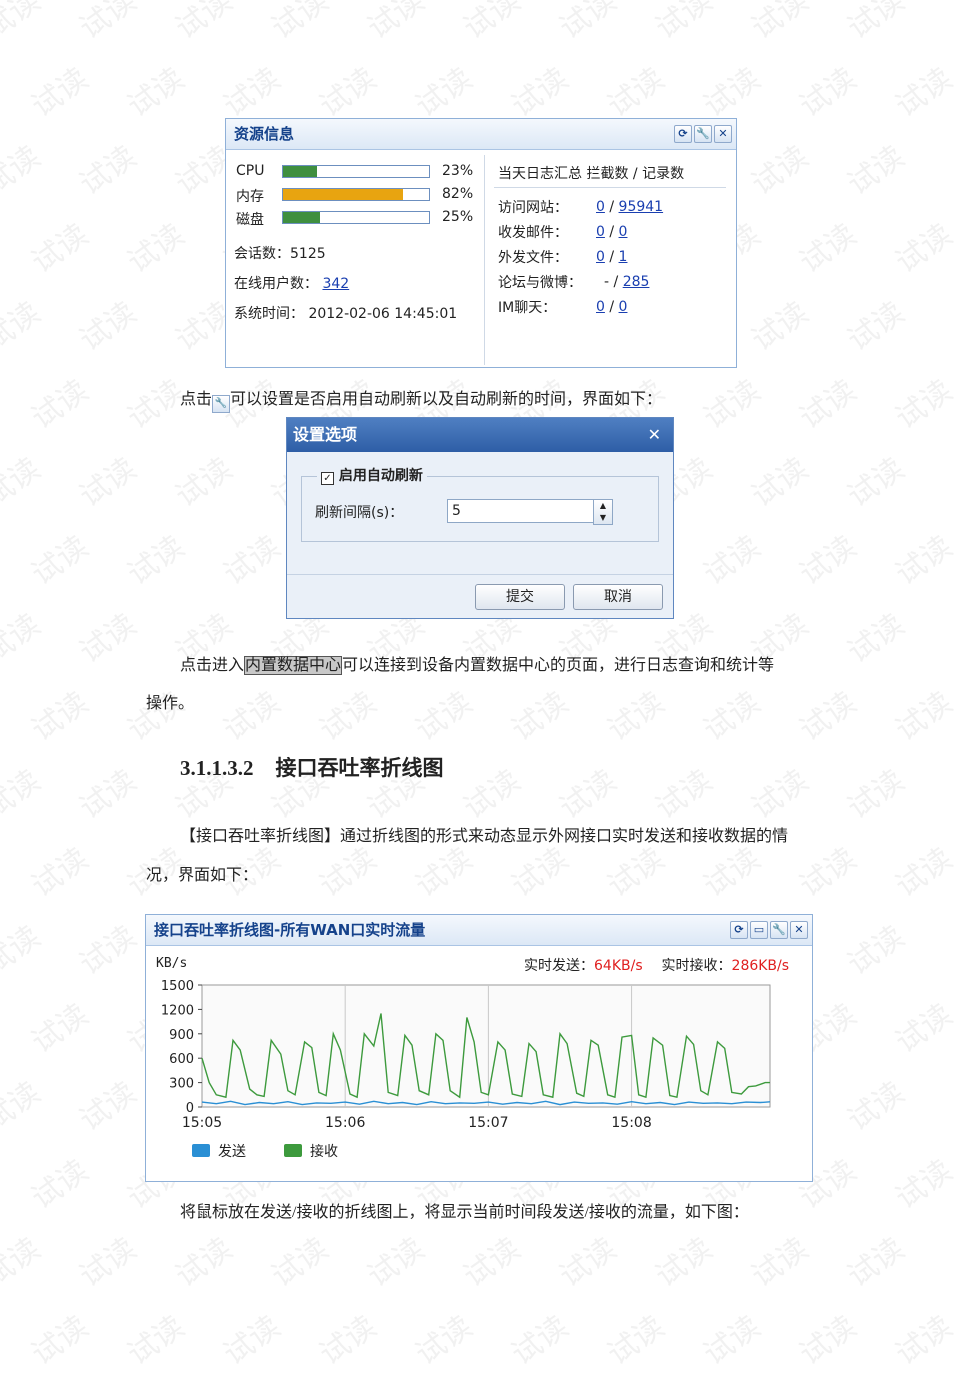 This screenshot has width=960, height=1373. I want to click on y-tick-label: 0, so click(190, 1108).